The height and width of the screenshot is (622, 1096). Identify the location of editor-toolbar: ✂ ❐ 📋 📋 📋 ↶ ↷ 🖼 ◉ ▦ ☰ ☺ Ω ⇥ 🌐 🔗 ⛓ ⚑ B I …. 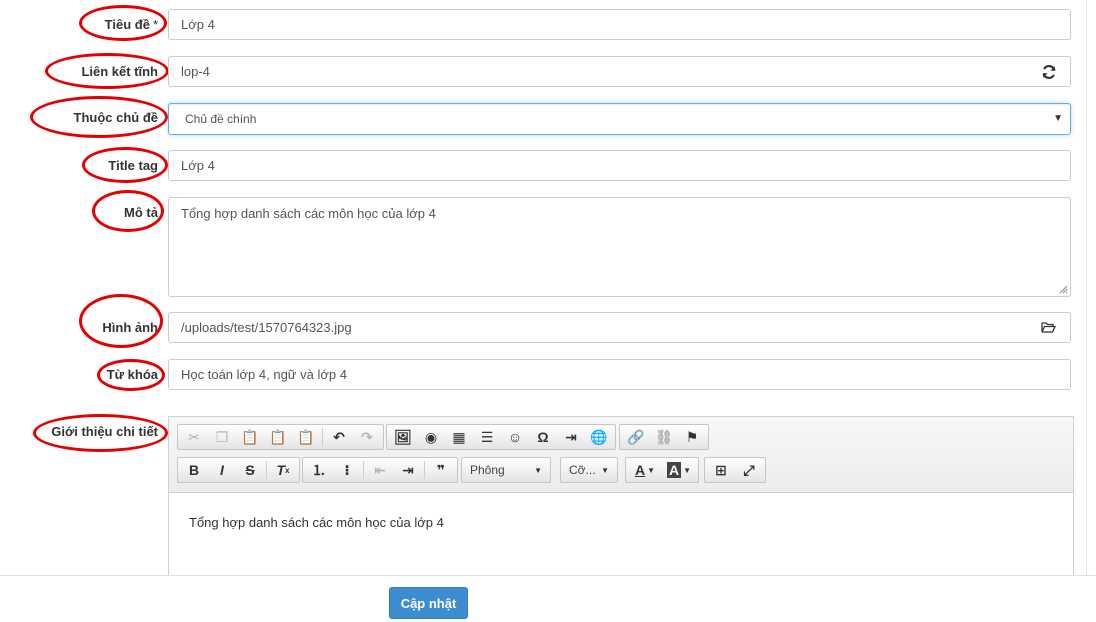
(621, 455).